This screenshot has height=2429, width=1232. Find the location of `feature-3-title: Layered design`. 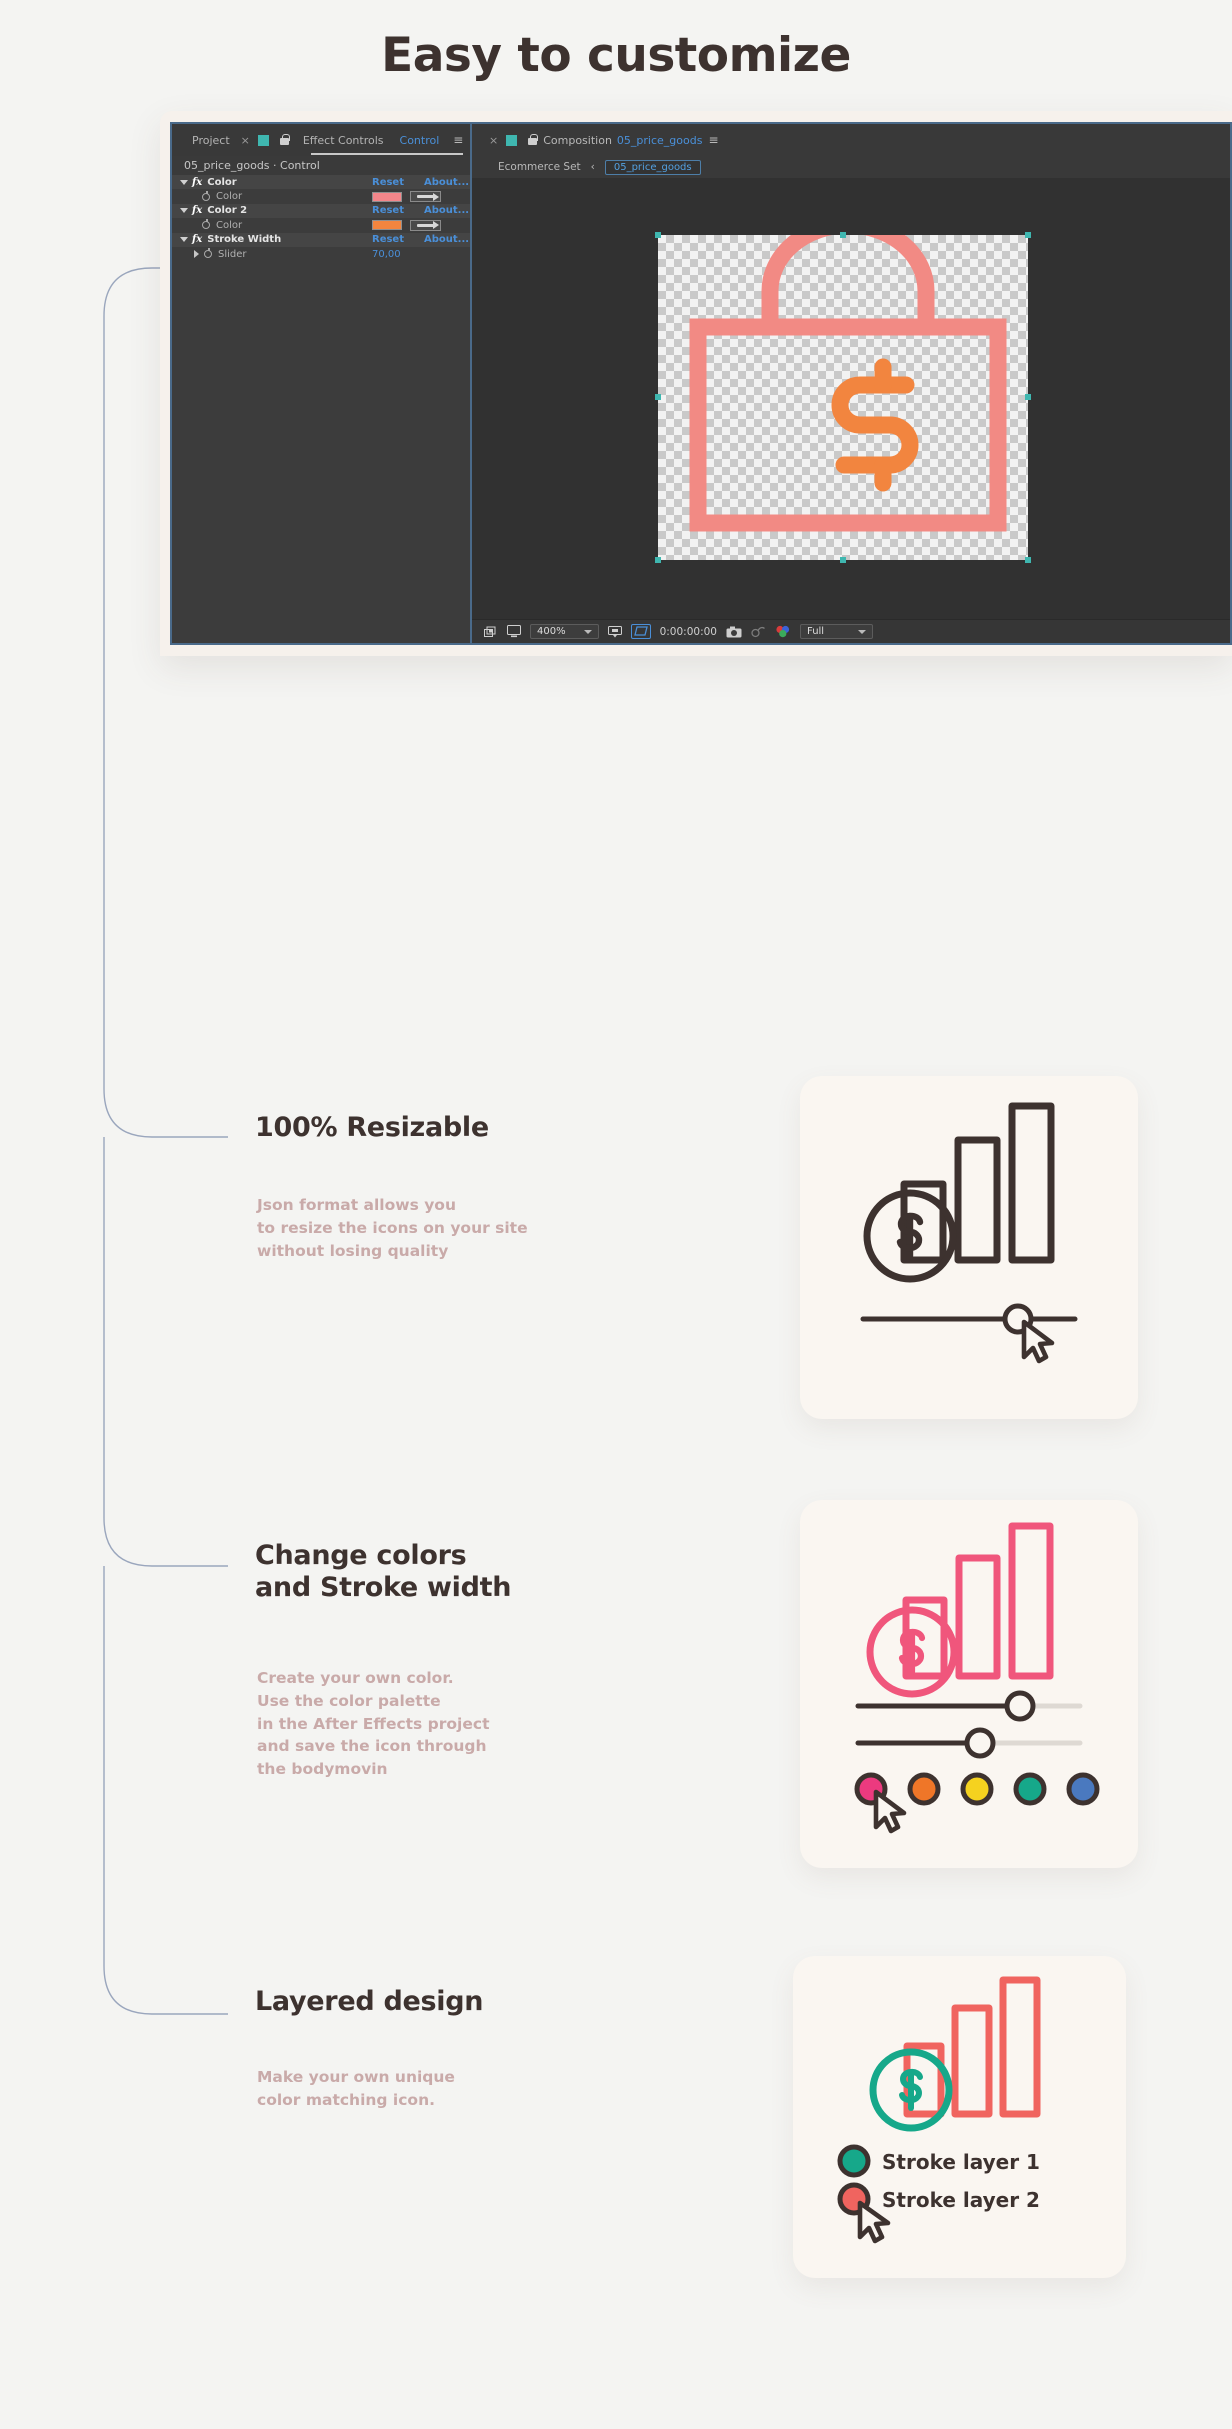

feature-3-title: Layered design is located at coordinates (369, 2001).